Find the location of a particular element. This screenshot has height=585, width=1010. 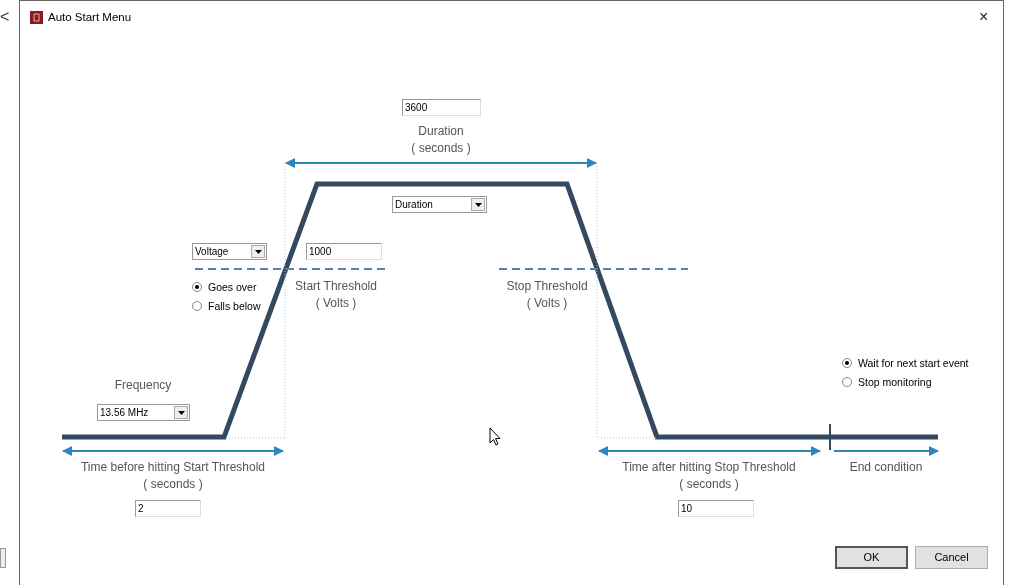

radio-label: Goes over is located at coordinates (232, 287).